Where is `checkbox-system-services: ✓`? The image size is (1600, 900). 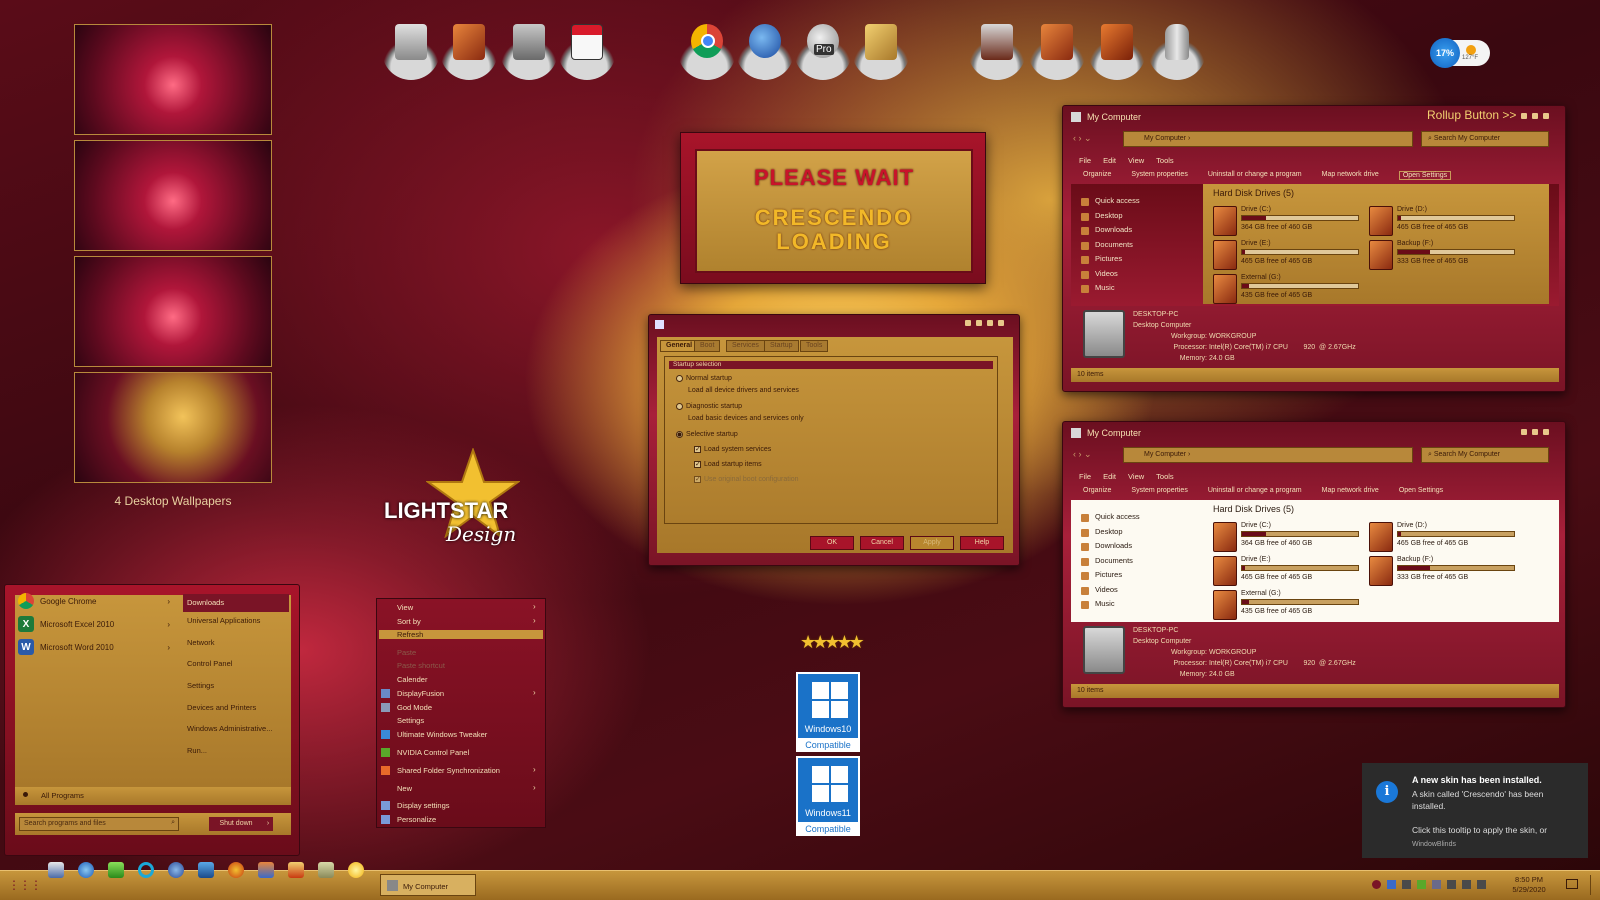
checkbox-system-services: ✓ is located at coordinates (697, 449).